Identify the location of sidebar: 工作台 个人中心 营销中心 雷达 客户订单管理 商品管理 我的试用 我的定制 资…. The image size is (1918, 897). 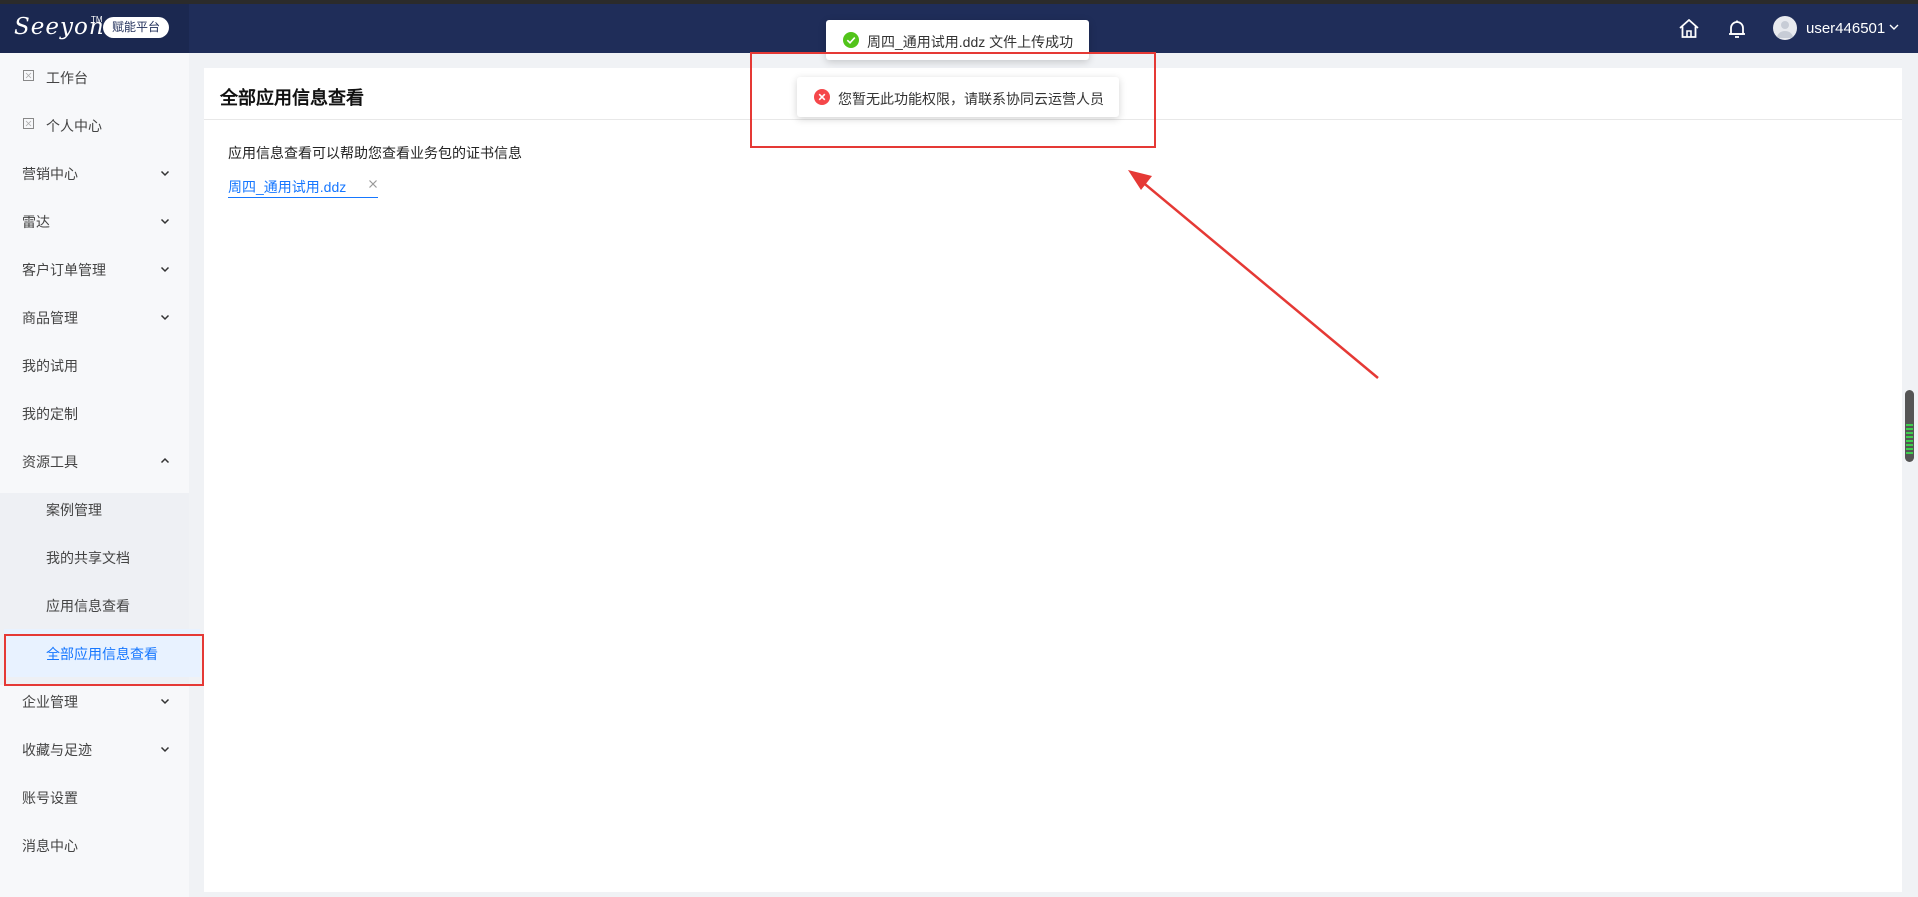
(100, 475).